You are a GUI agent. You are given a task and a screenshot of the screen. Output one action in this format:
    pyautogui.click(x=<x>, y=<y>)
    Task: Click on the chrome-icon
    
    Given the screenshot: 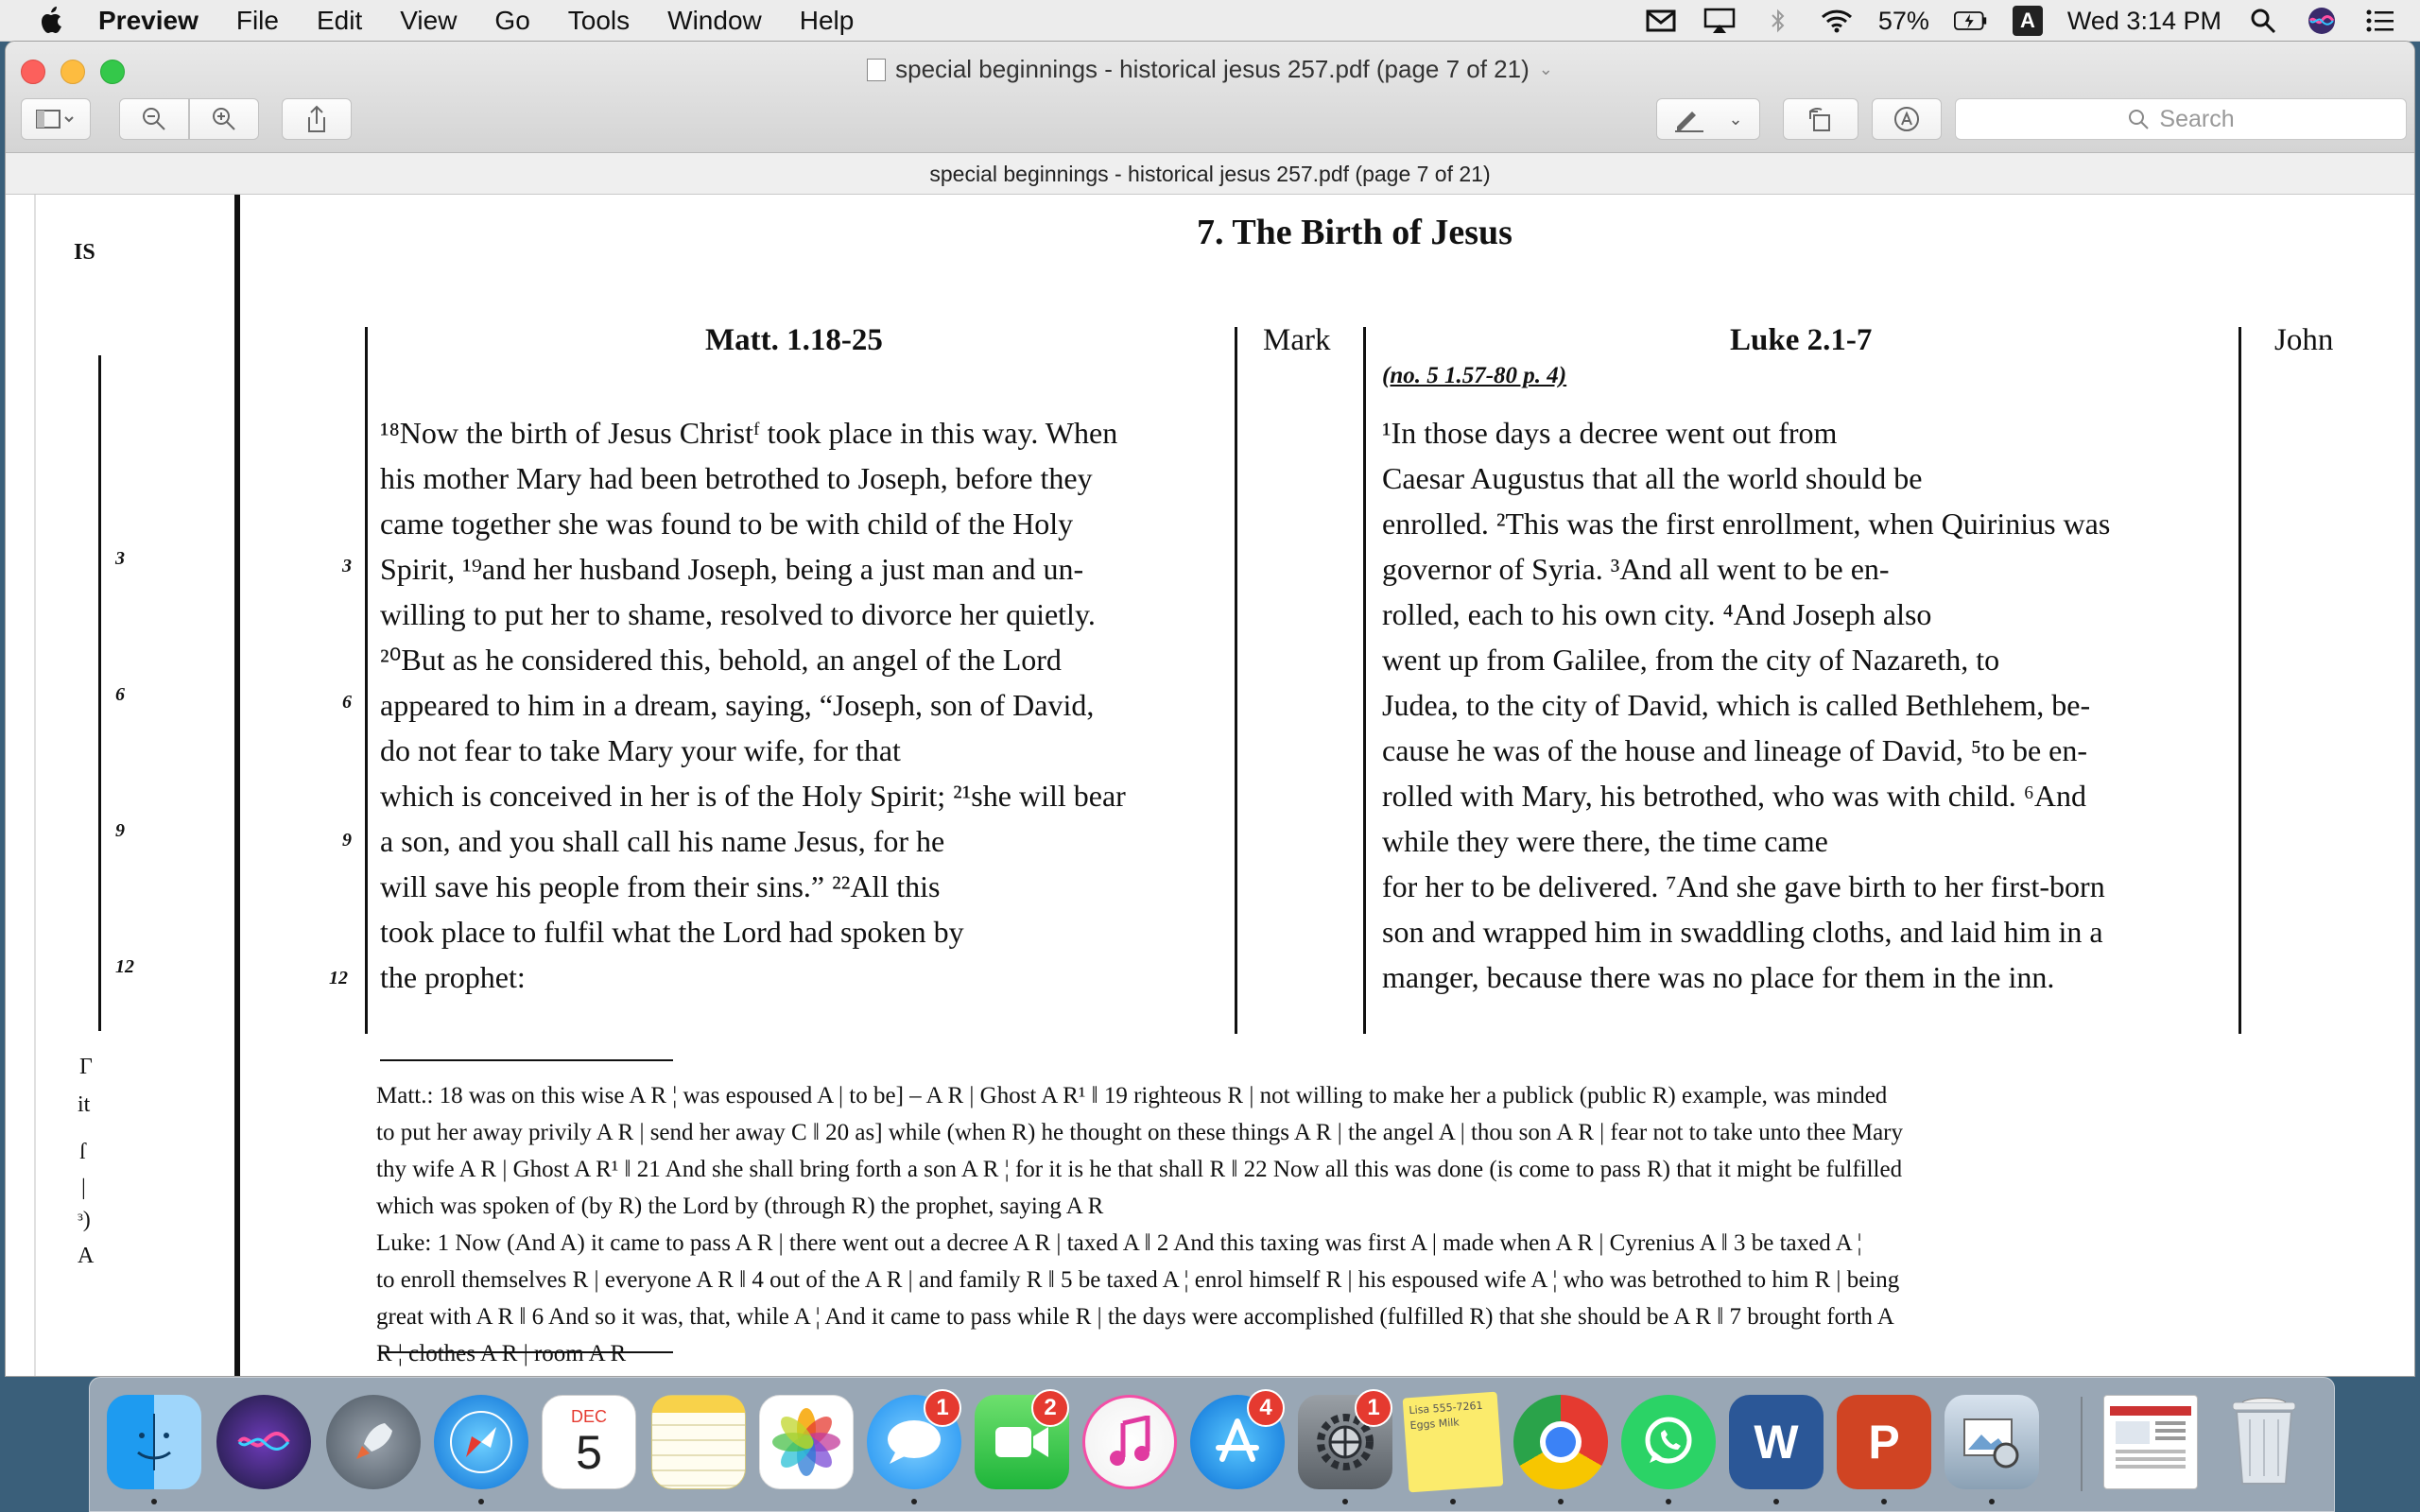 What is the action you would take?
    pyautogui.click(x=1560, y=1442)
    